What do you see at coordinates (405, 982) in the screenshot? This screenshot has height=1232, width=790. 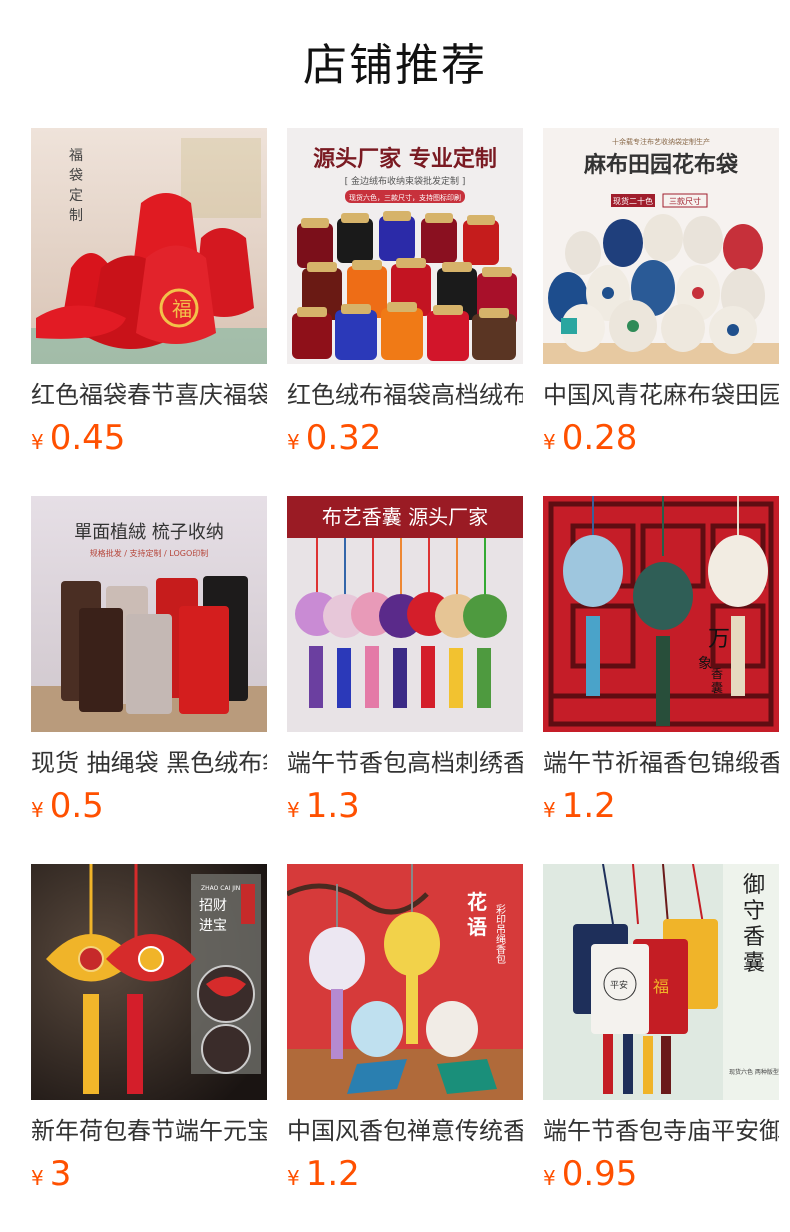 I see `product-image: 花 语 彩印吊绳香包` at bounding box center [405, 982].